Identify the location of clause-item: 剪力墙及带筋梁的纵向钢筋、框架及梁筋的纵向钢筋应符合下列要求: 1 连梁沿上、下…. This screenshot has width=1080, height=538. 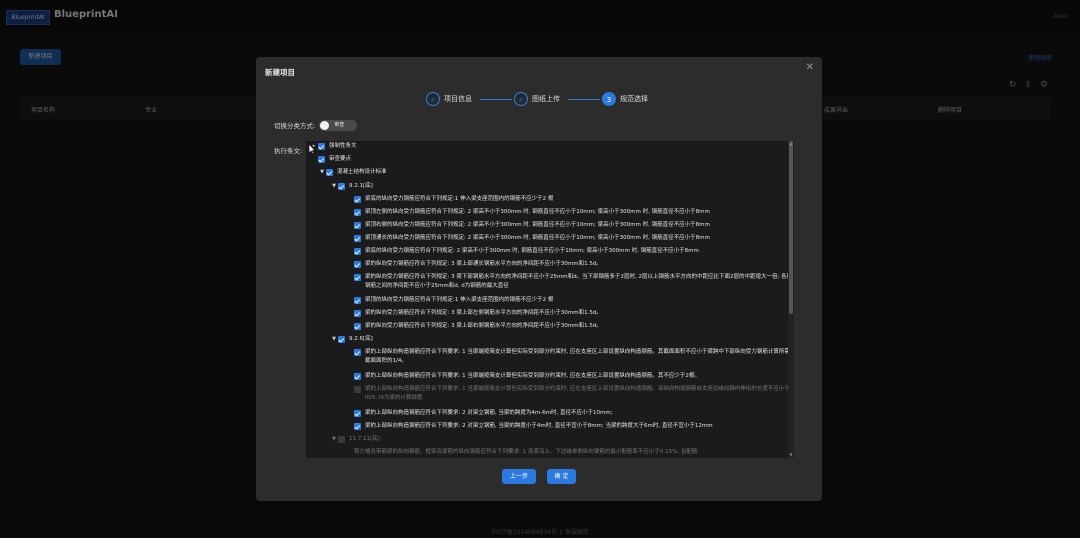
(525, 452).